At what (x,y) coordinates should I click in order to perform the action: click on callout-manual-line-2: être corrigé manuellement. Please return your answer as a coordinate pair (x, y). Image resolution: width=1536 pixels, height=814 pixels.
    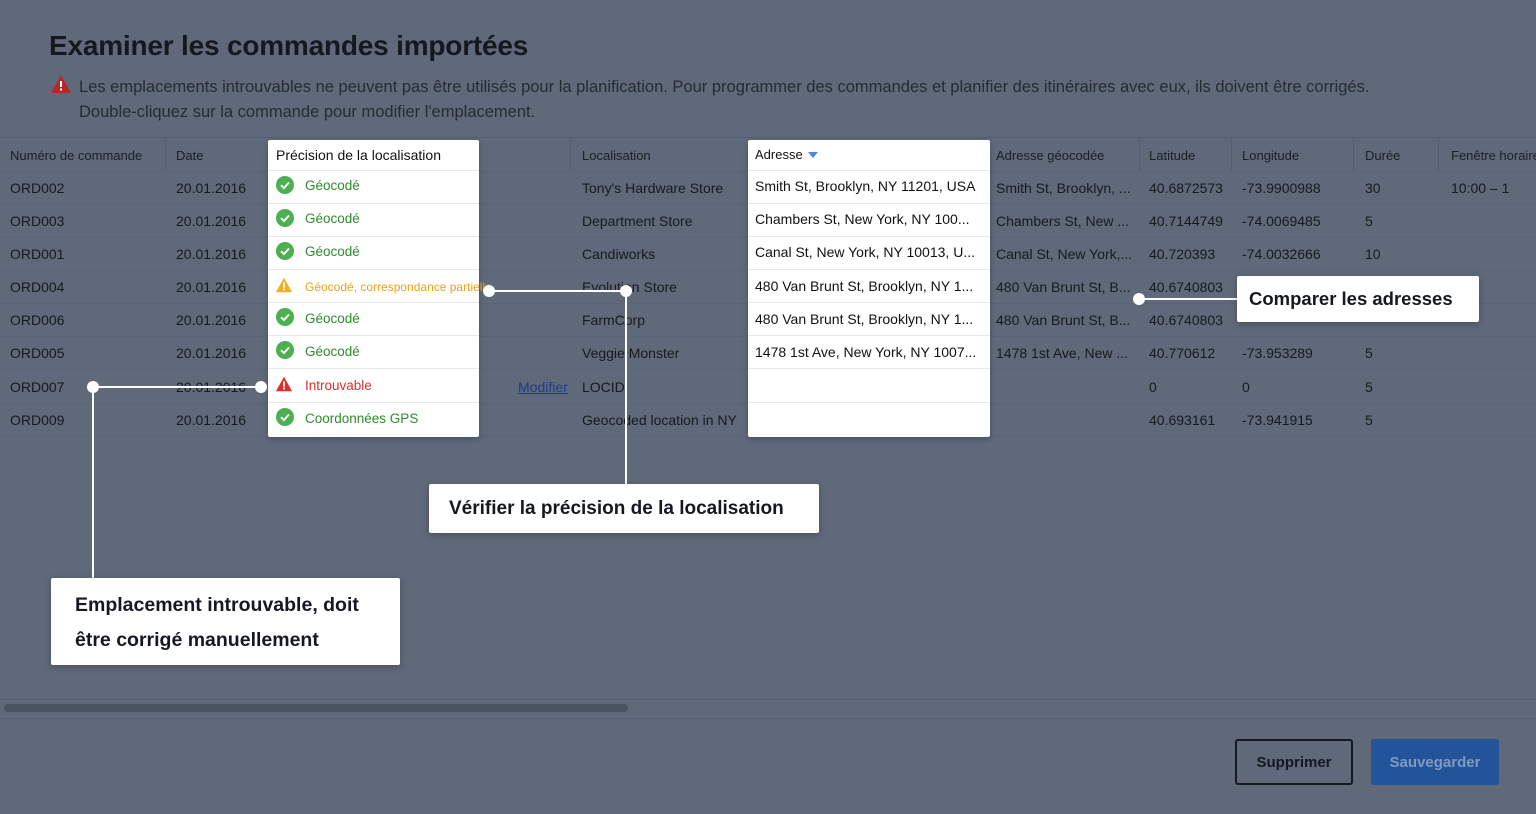
    Looking at the image, I should click on (197, 640).